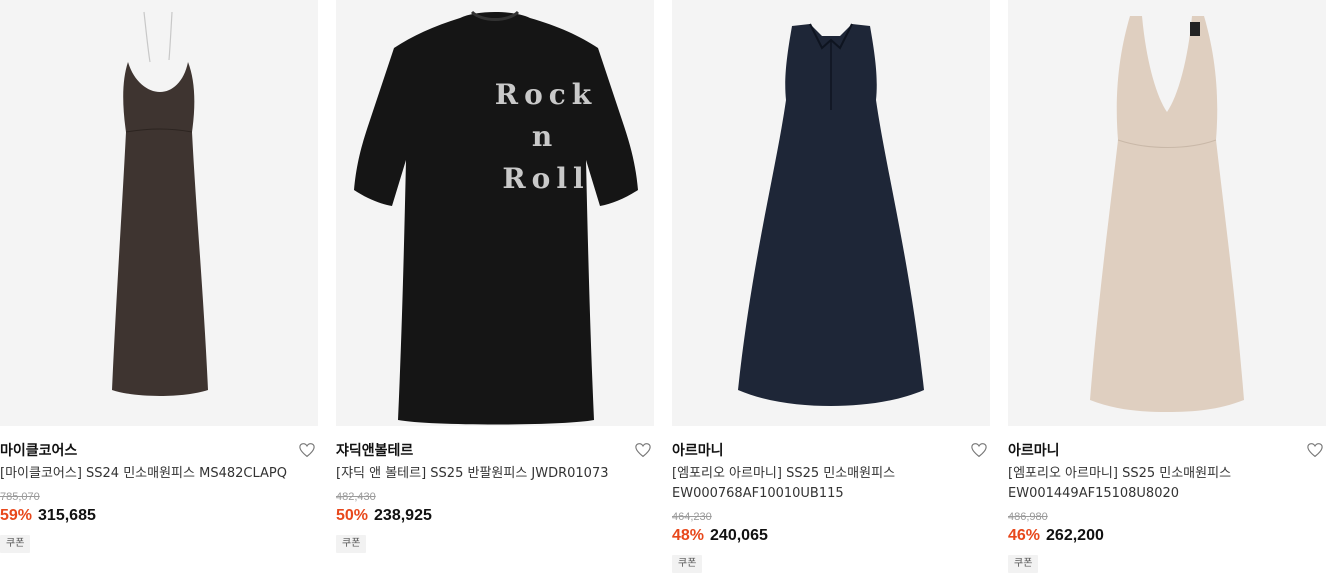  Describe the element at coordinates (495, 473) in the screenshot. I see `product-name-line: [쟈딕 앤 볼테르] SS25 반팔원피스 JWDR01073` at that location.